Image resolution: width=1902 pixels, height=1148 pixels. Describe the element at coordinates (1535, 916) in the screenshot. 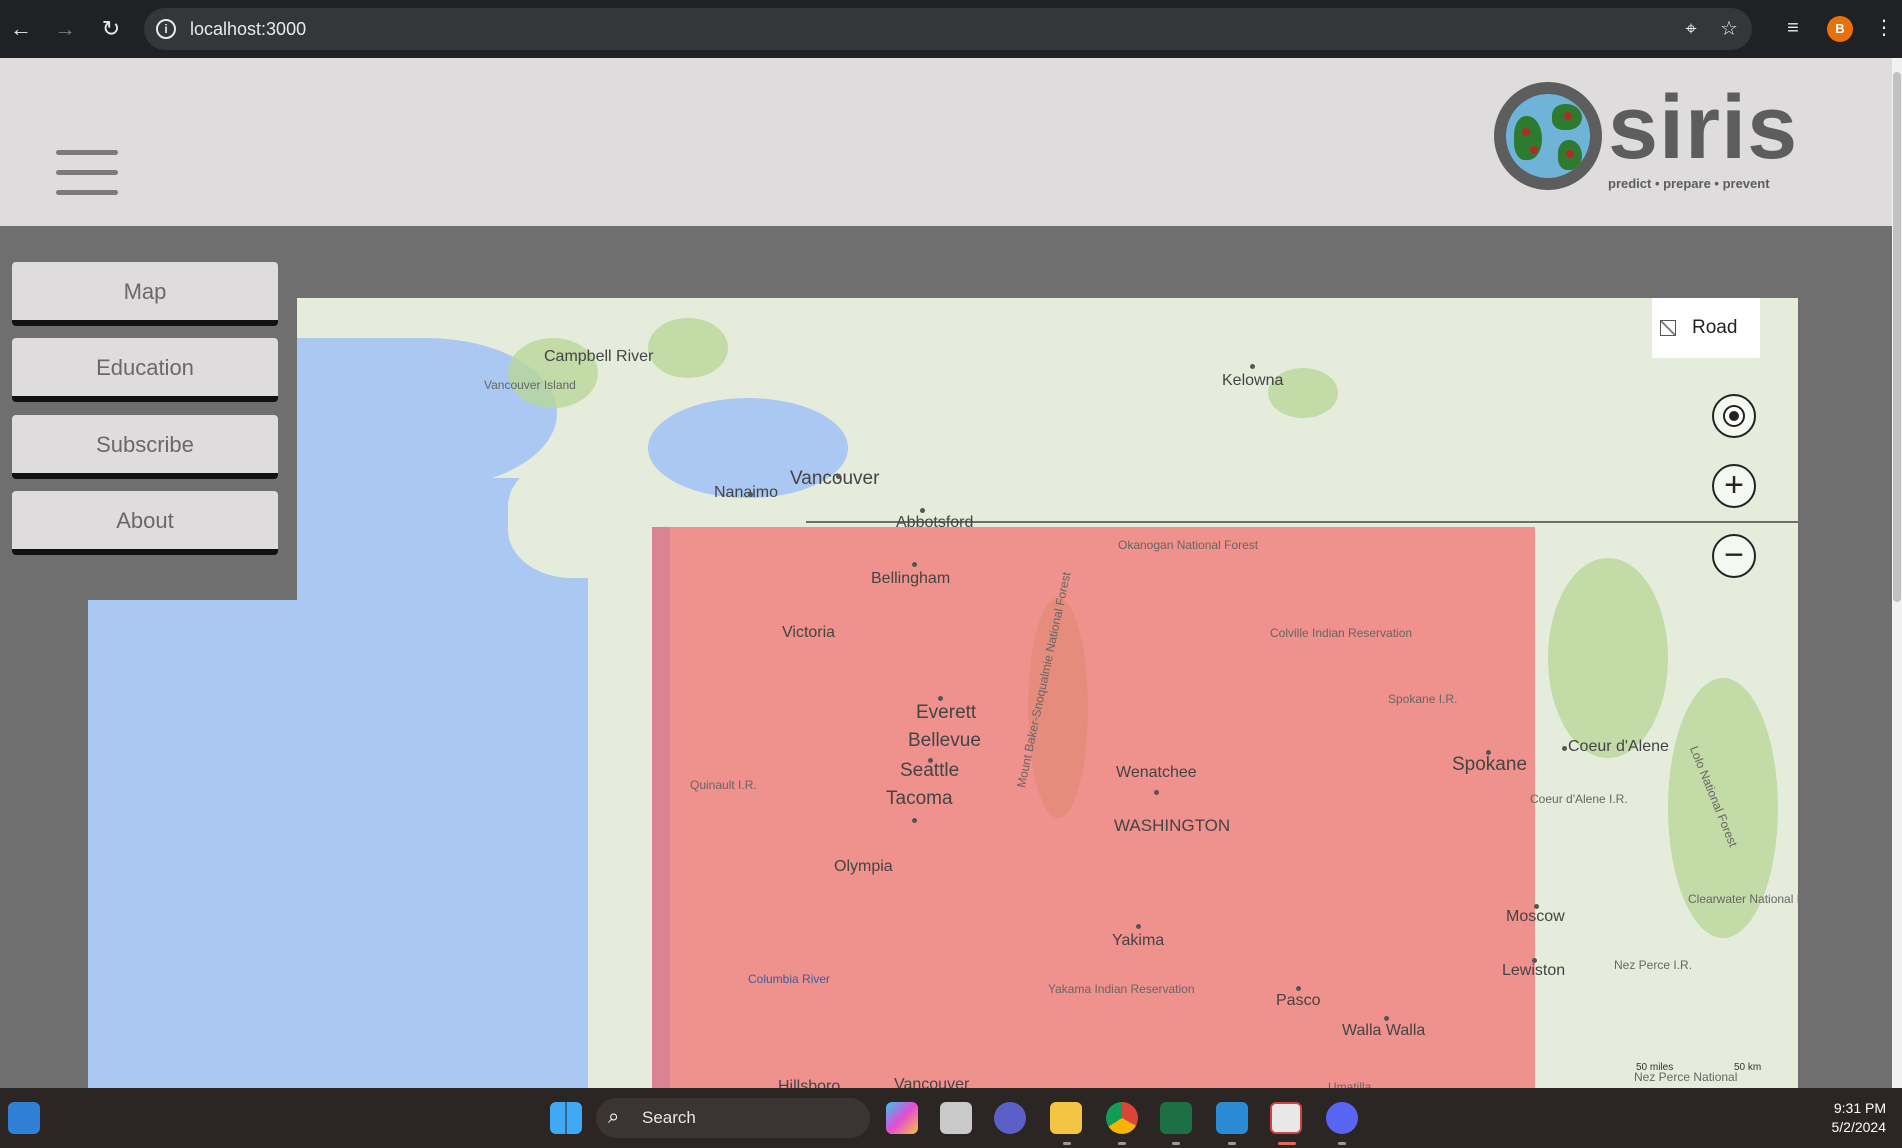

I see `map-label: Moscow` at that location.